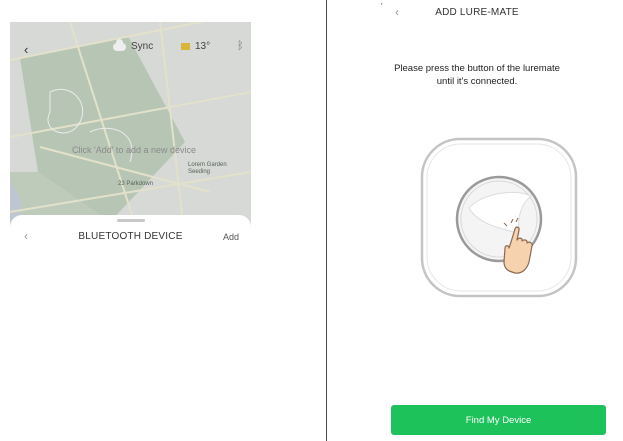 Image resolution: width=623 pixels, height=441 pixels. What do you see at coordinates (130, 236) in the screenshot?
I see `sheet-title: BLUETOOTH DEVICE` at bounding box center [130, 236].